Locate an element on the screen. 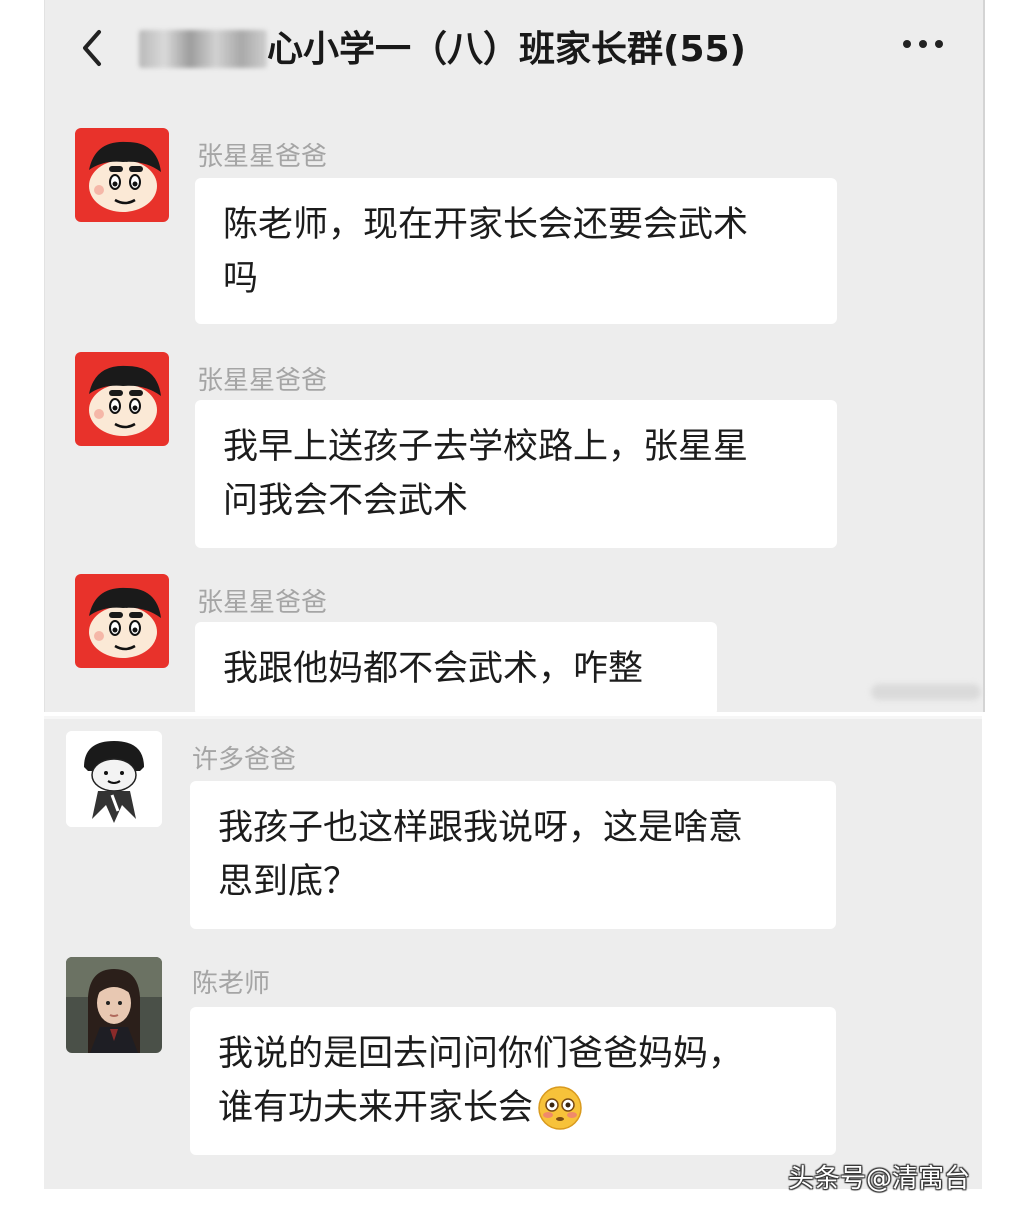 This screenshot has width=1024, height=1212. sender-name: 许多爸爸 is located at coordinates (244, 760).